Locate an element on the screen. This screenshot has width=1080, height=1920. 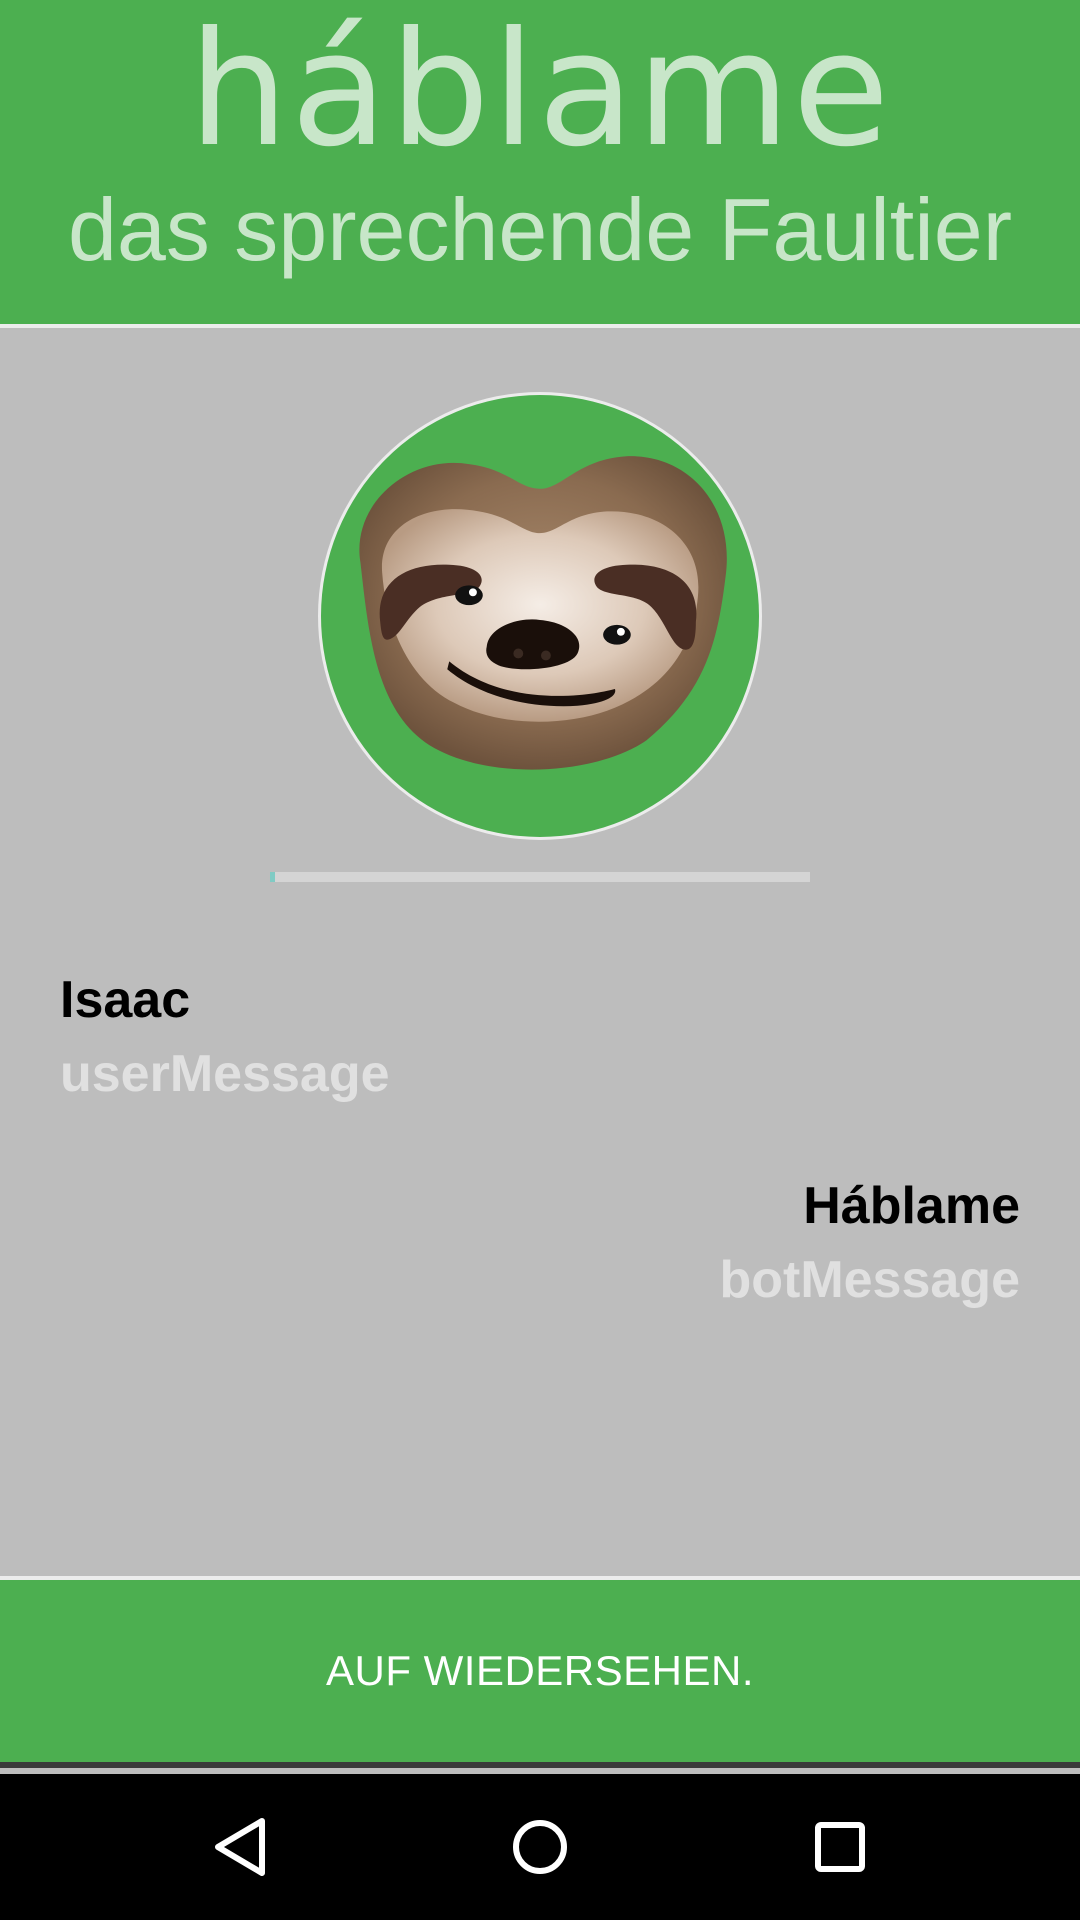
system-nav-bar is located at coordinates (540, 1847).